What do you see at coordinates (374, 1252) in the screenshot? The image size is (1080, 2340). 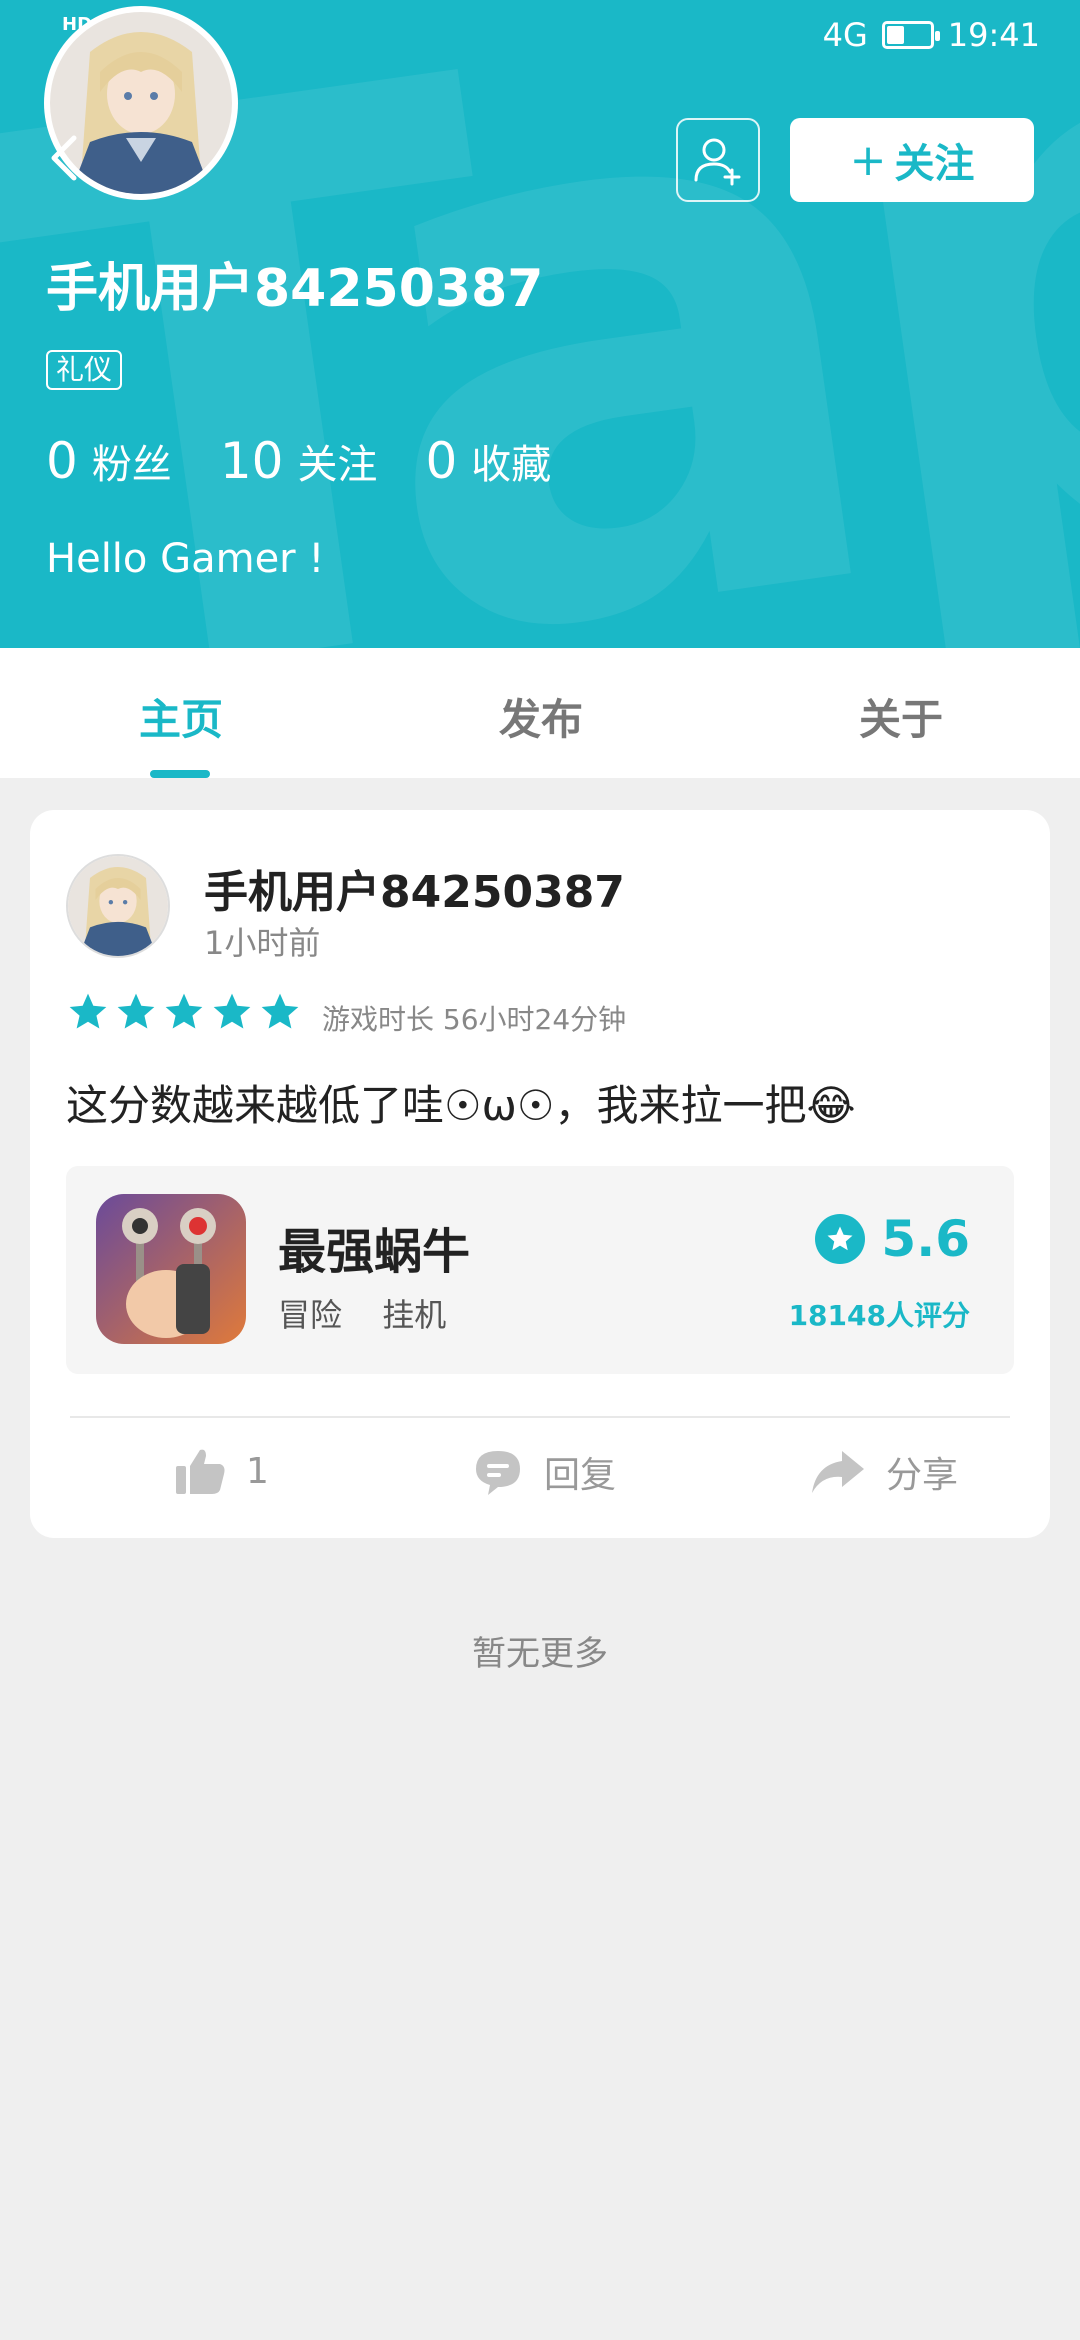 I see `game-name: 最强蜗牛` at bounding box center [374, 1252].